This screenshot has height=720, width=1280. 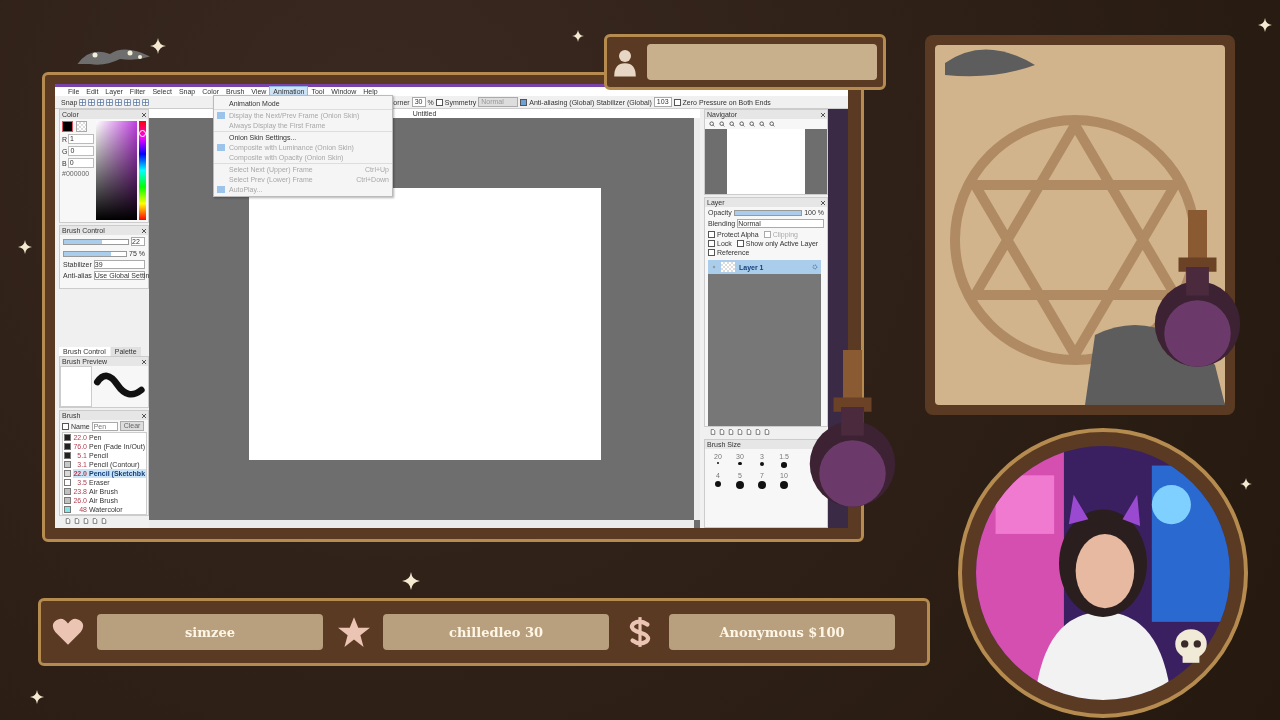 I want to click on opacity-slider, so click(x=768, y=212).